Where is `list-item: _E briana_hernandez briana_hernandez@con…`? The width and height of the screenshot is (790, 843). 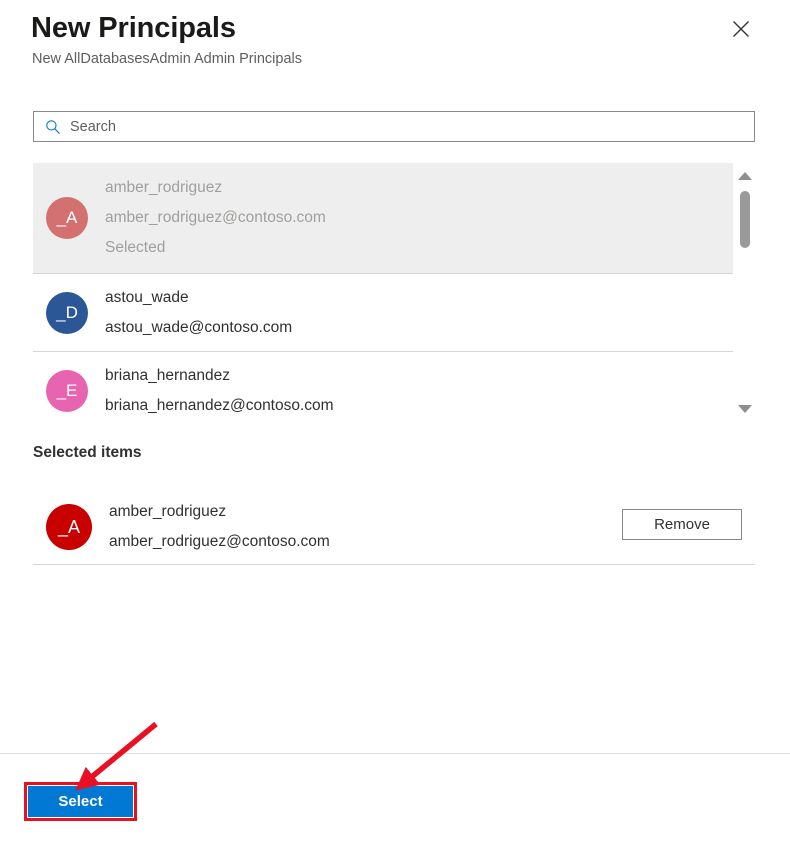
list-item: _E briana_hernandez briana_hernandez@con… is located at coordinates (383, 385).